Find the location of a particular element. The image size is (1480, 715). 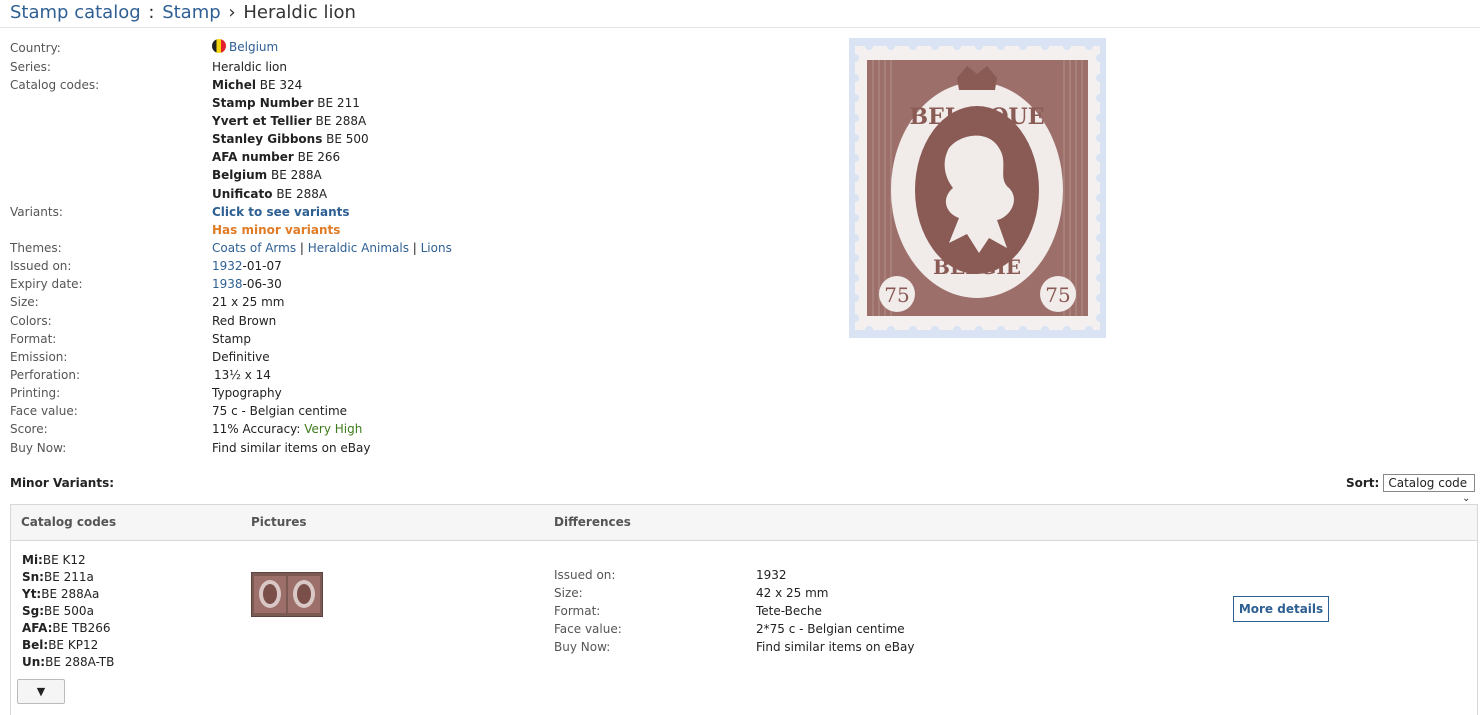

catalog-code-afa: AFA number BE 266 is located at coordinates (276, 157).